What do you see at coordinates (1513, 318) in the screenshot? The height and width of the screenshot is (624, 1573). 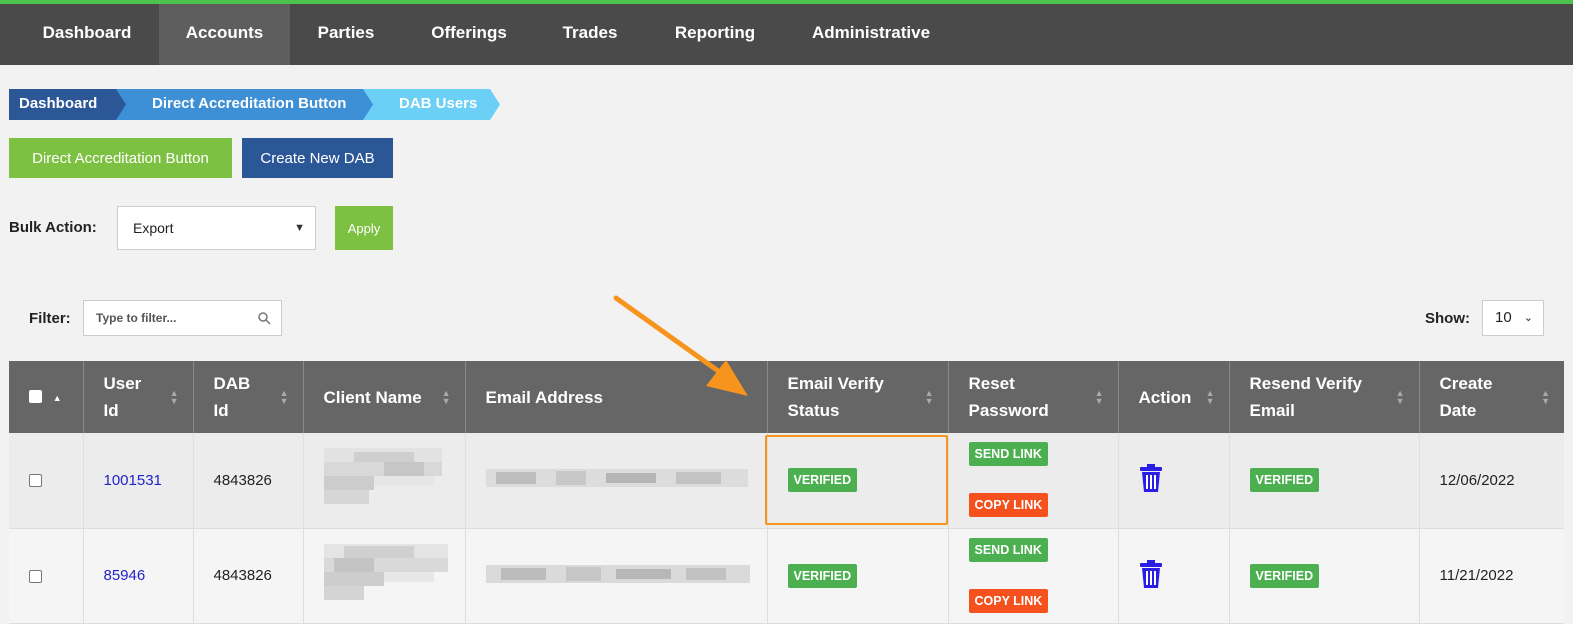 I see `page-size-select: 10 ⌄` at bounding box center [1513, 318].